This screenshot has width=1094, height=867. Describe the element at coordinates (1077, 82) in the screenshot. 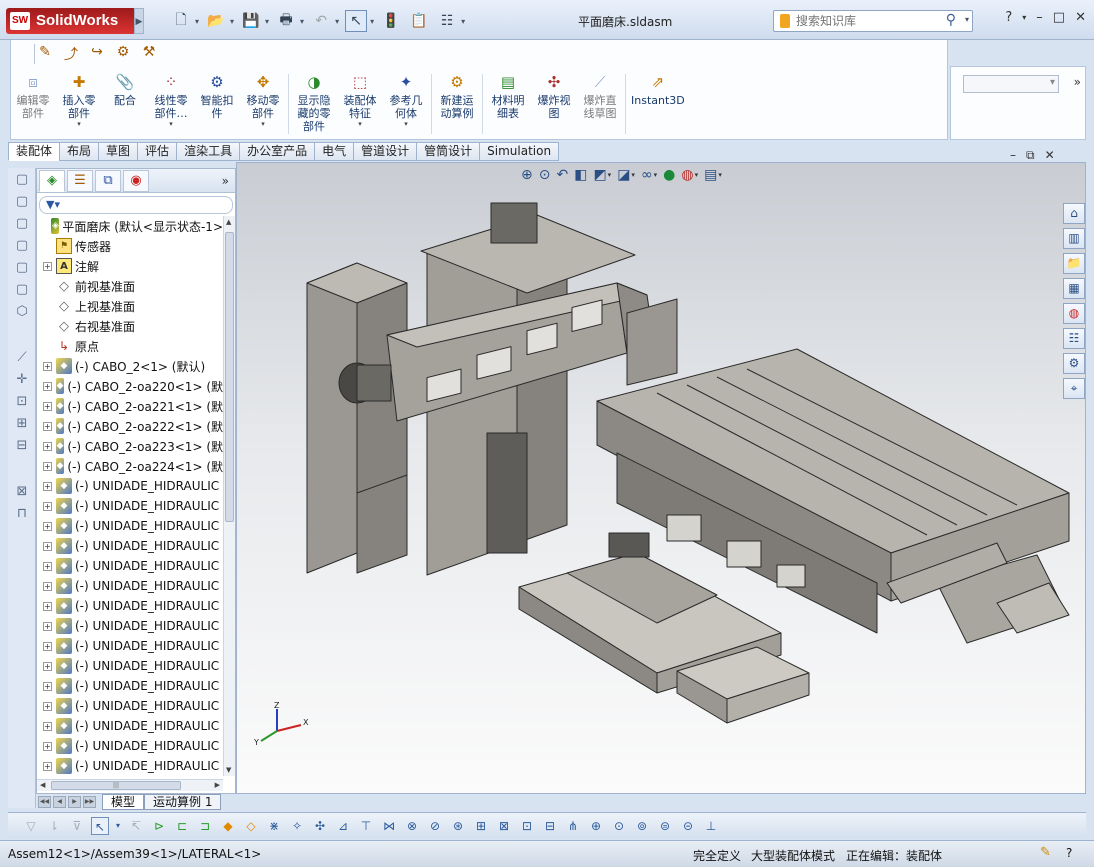

I see `ribbon-more-icon: »` at that location.